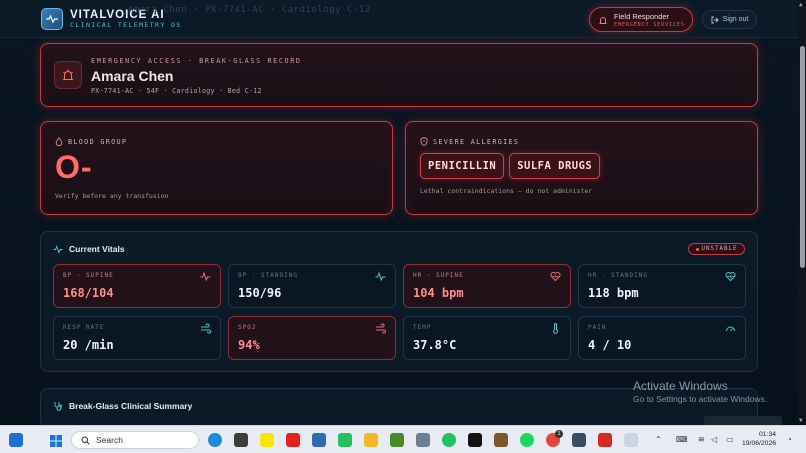 Image resolution: width=806 pixels, height=453 pixels. Describe the element at coordinates (449, 440) in the screenshot. I see `whatsapp-web-icon` at that location.